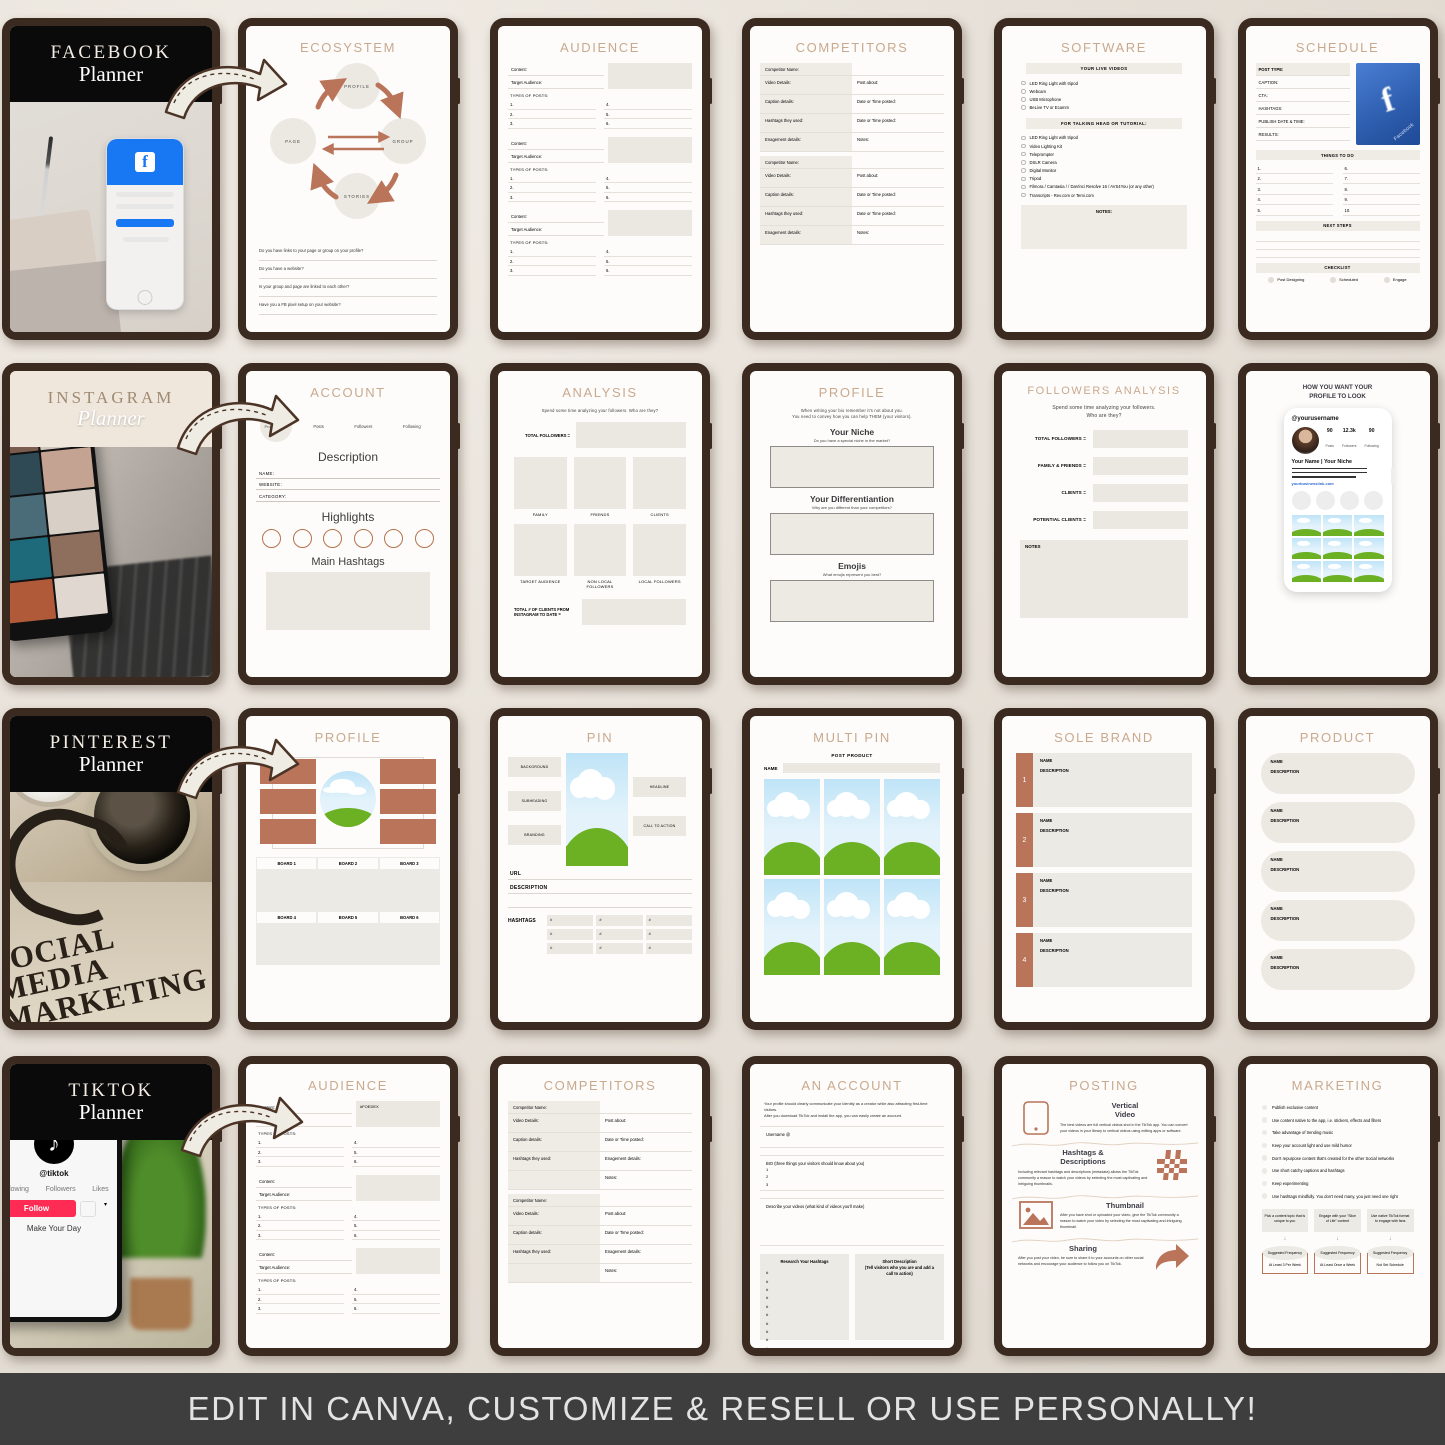 This screenshot has height=1445, width=1445. Describe the element at coordinates (348, 600) in the screenshot. I see `hashtags-box` at that location.